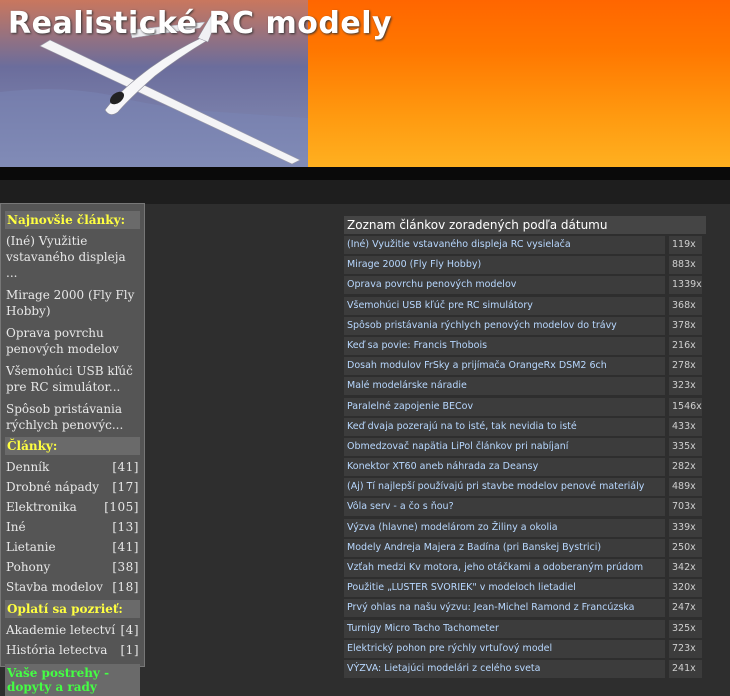  I want to click on article-view-count: 1546x, so click(685, 406).